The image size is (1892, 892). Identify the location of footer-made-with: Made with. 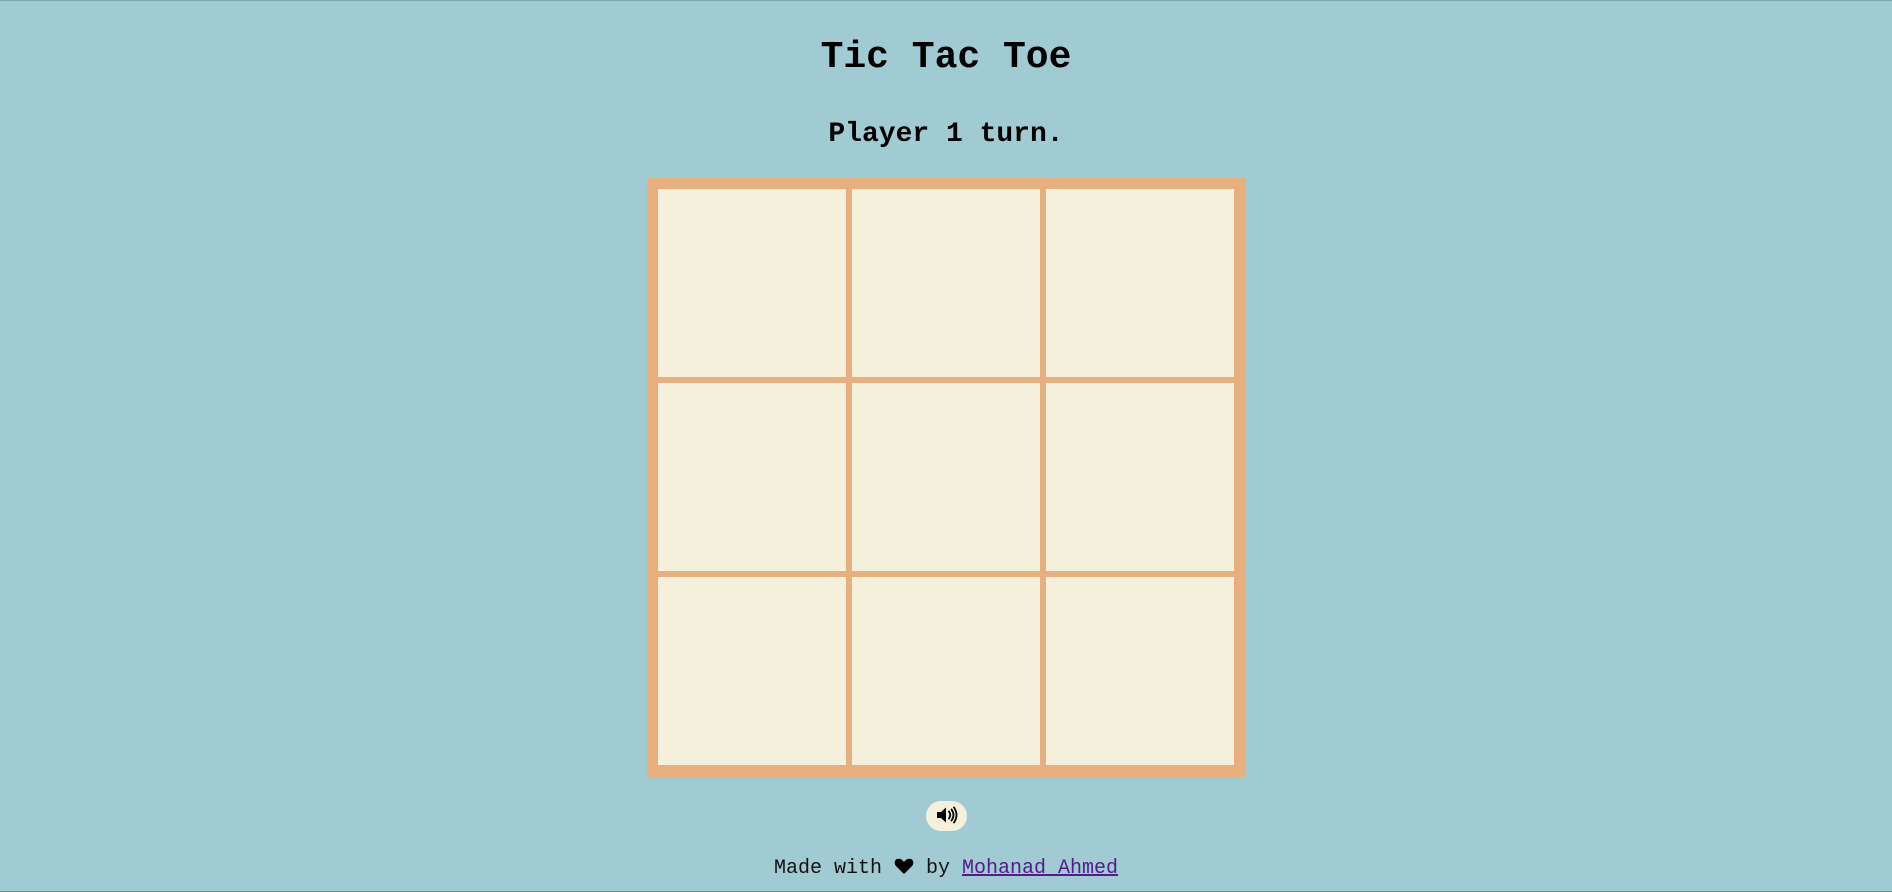
(827, 868).